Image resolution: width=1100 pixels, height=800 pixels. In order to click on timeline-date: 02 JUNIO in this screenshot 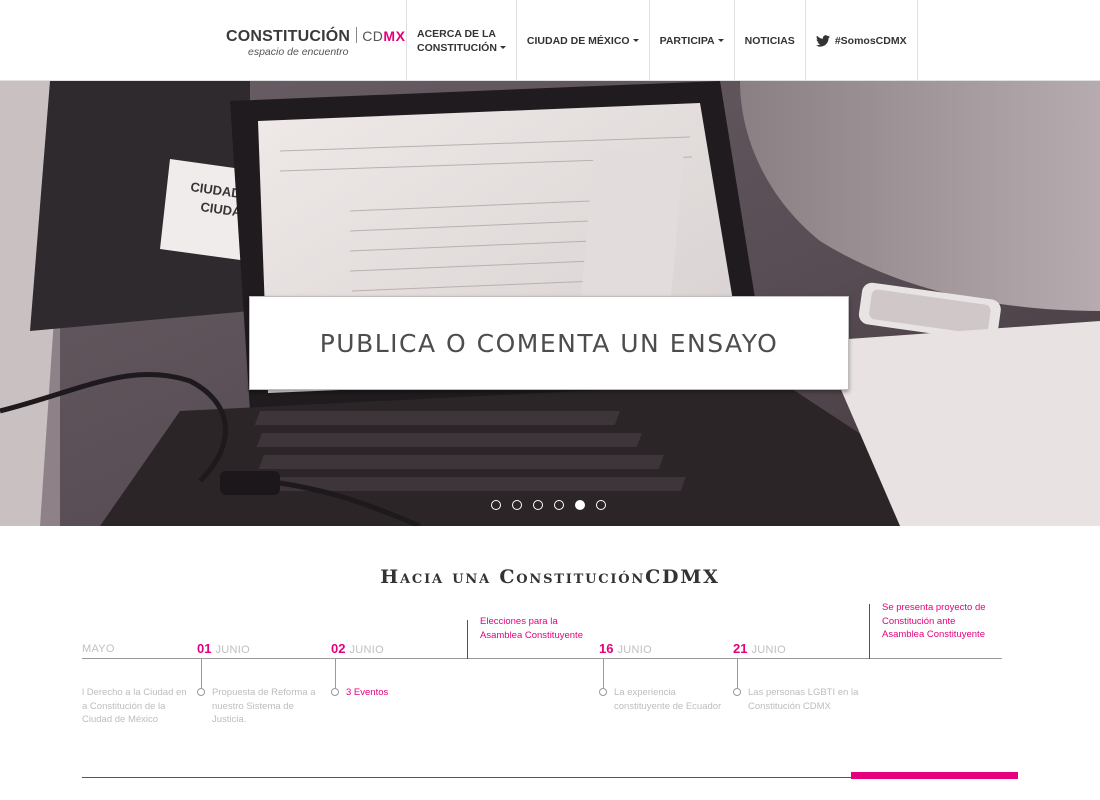, I will do `click(357, 648)`.